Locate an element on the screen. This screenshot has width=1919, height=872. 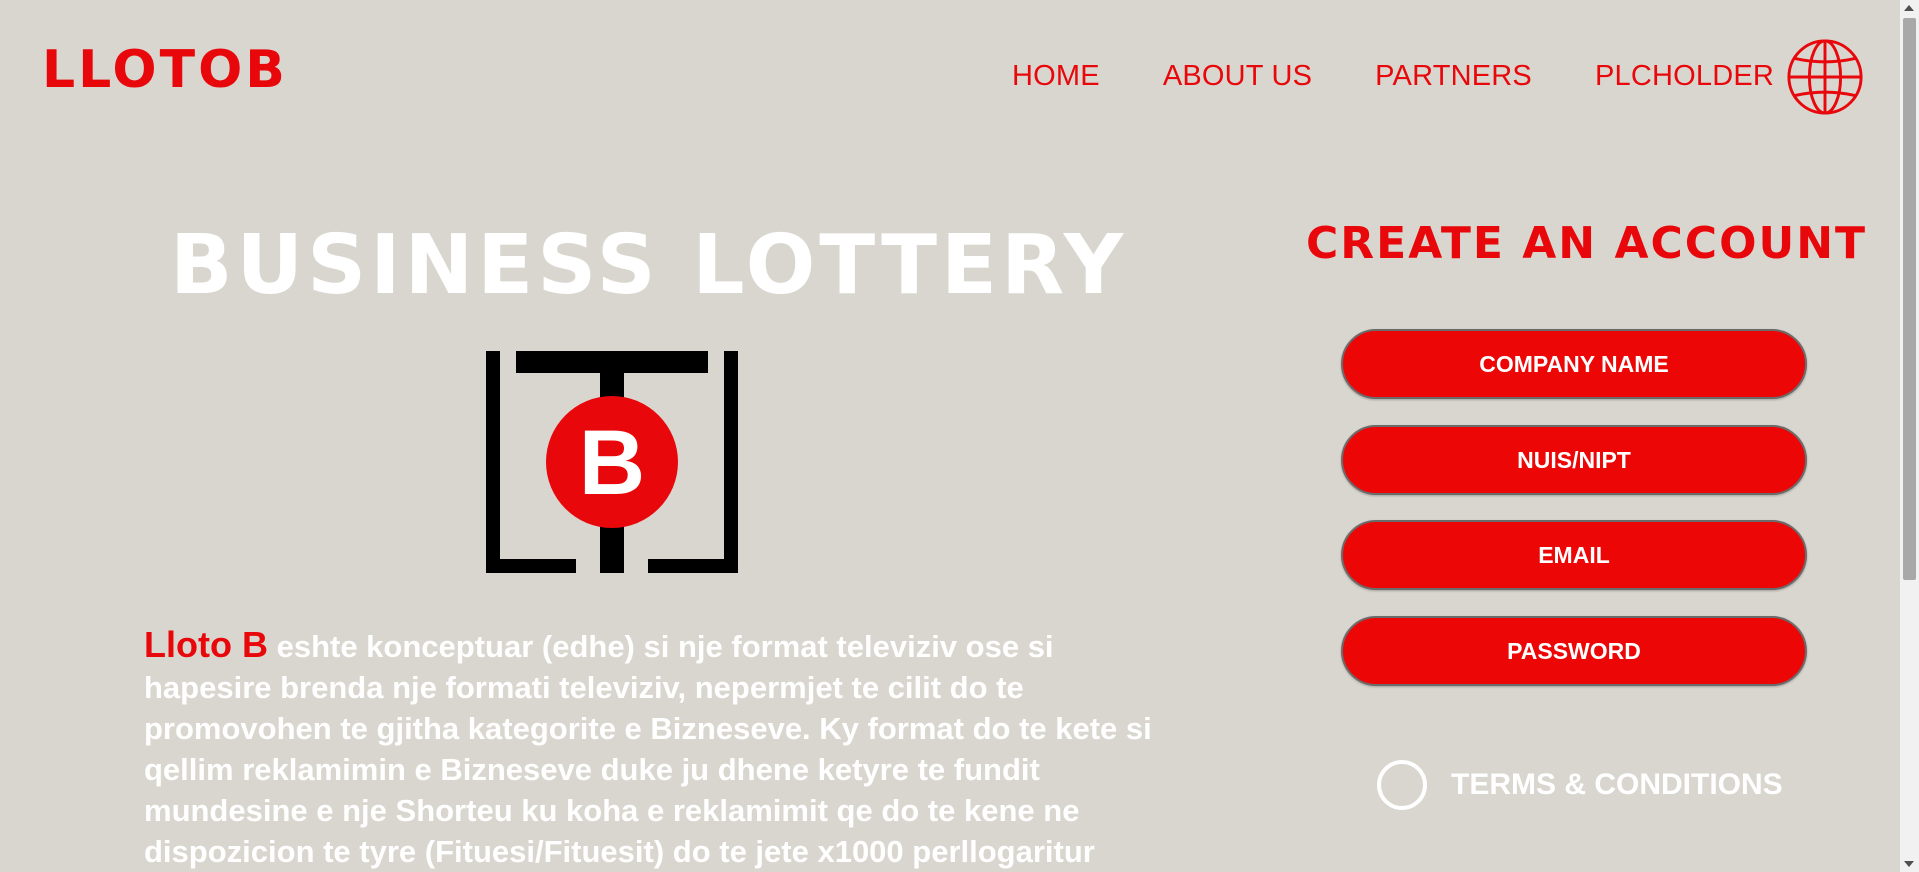
hero-title: BUSINESS LOTTERY is located at coordinates (649, 265).